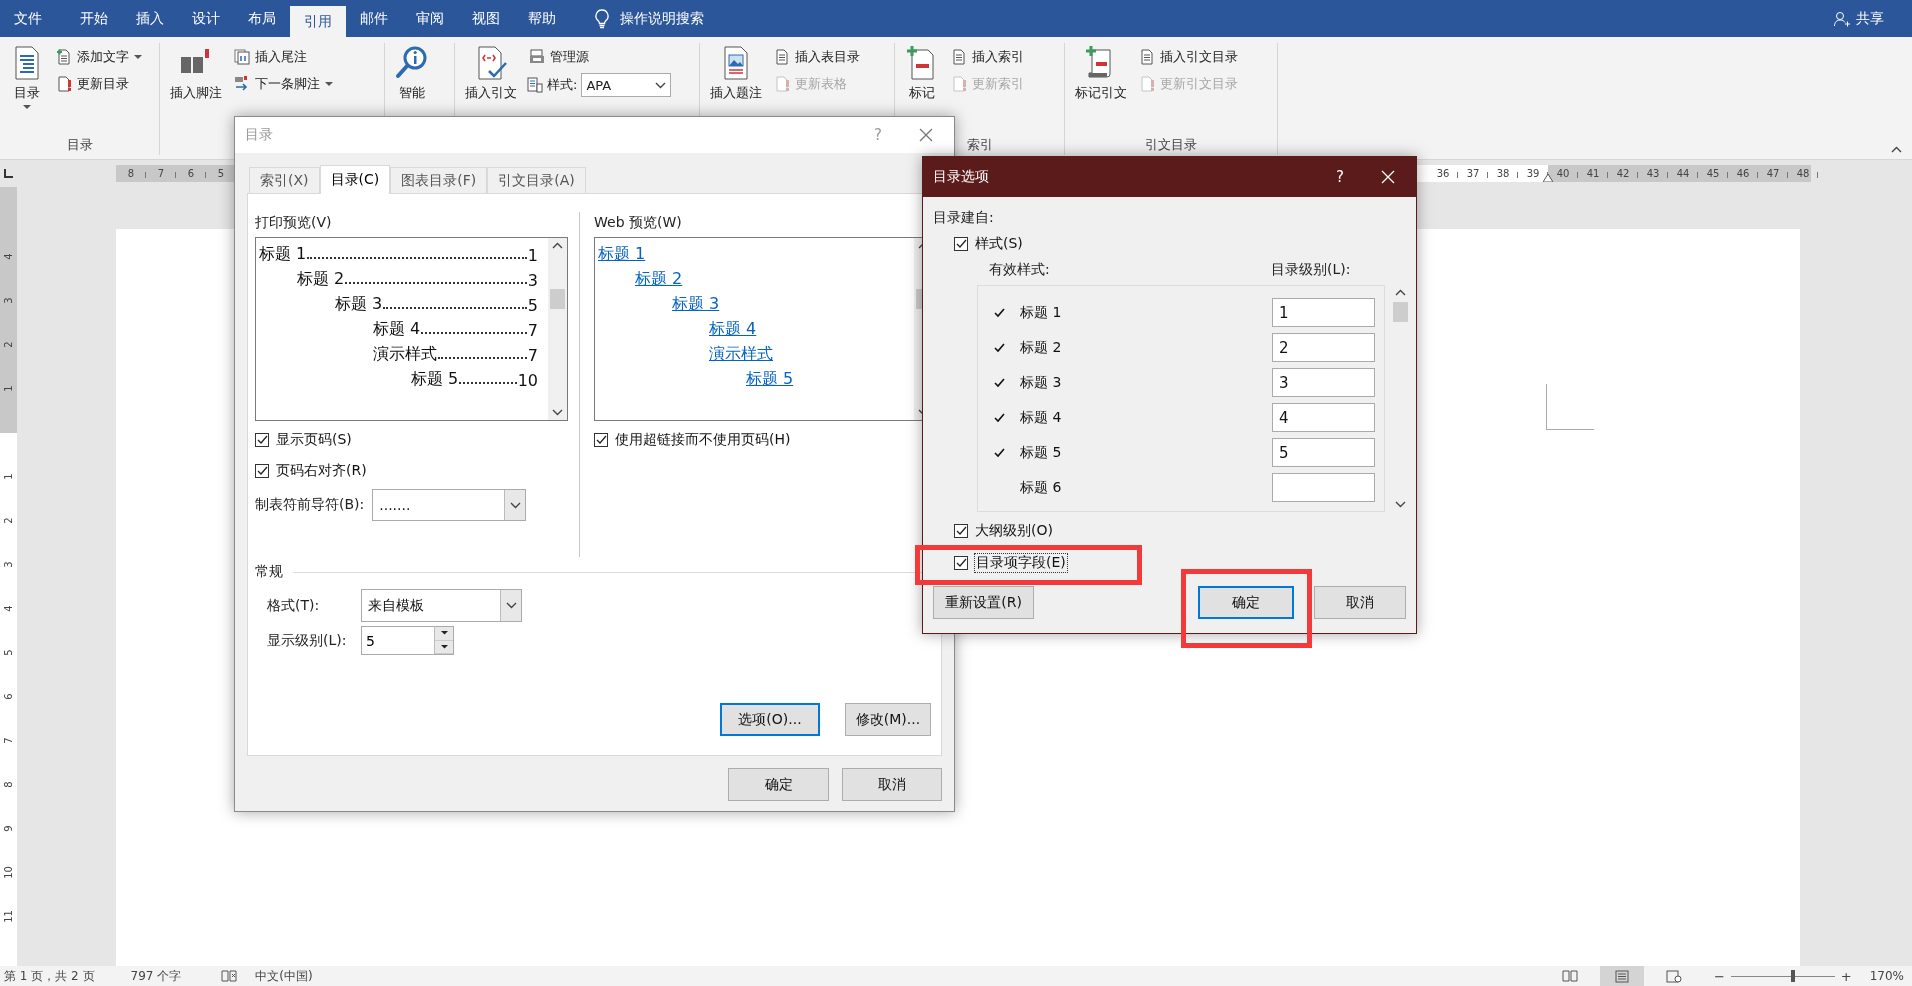 This screenshot has height=986, width=1912. I want to click on menu-tab: 设计, so click(206, 18).